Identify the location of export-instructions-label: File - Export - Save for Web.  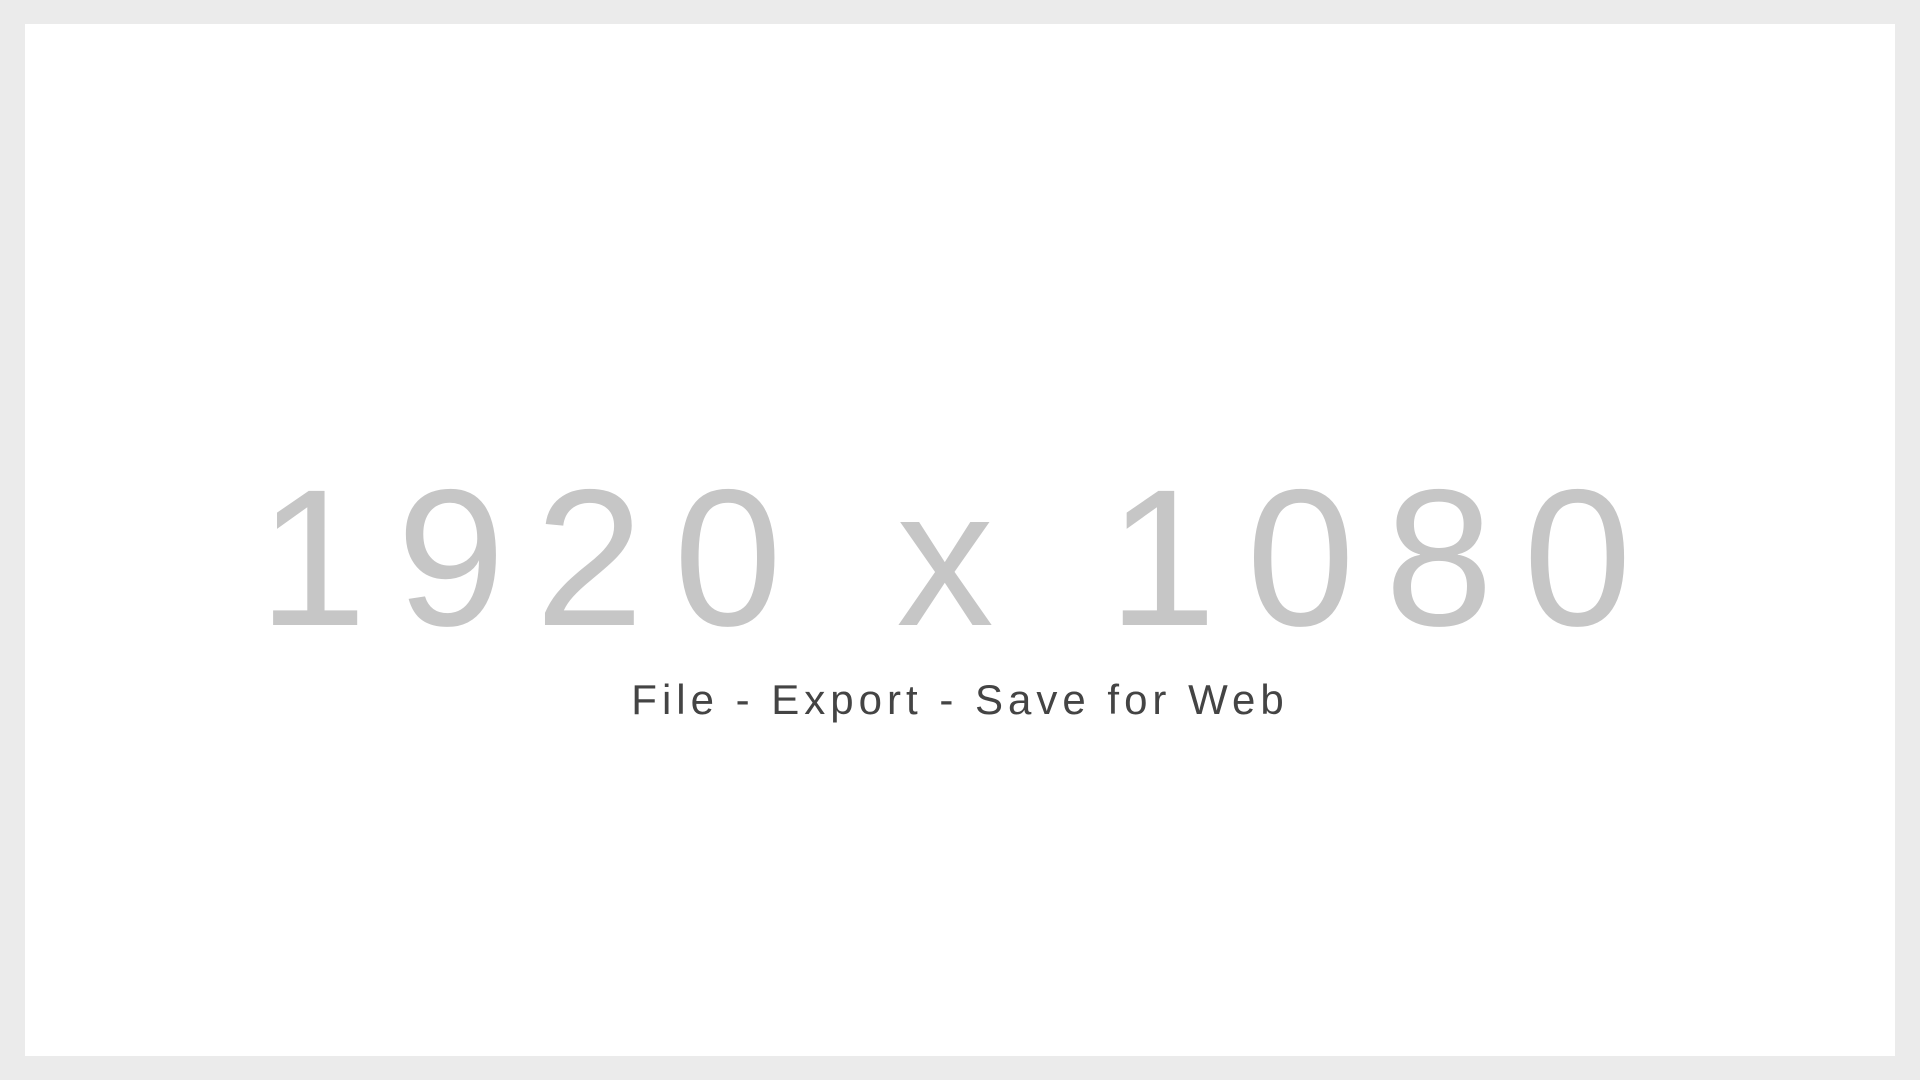
(960, 699).